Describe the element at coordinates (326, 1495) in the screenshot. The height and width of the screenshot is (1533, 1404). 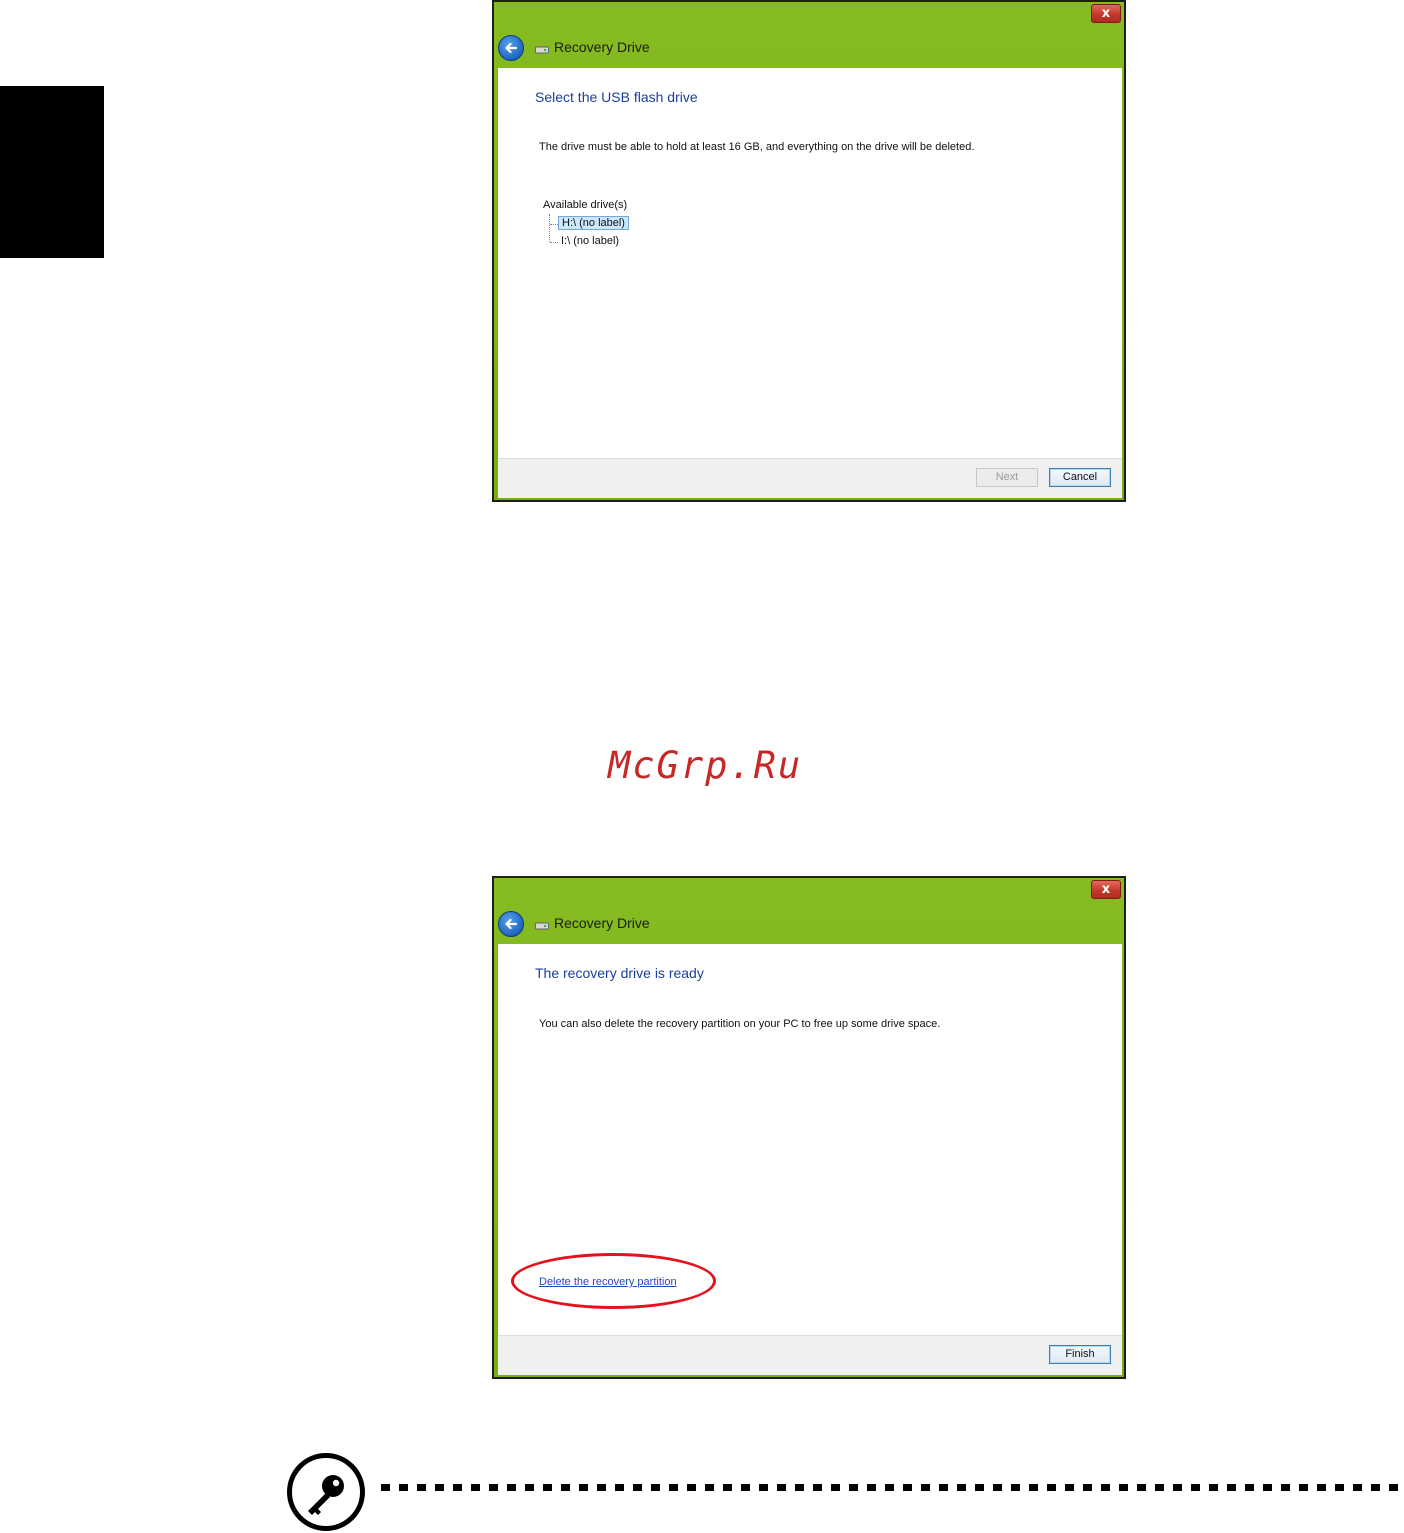
I see `key-icon` at that location.